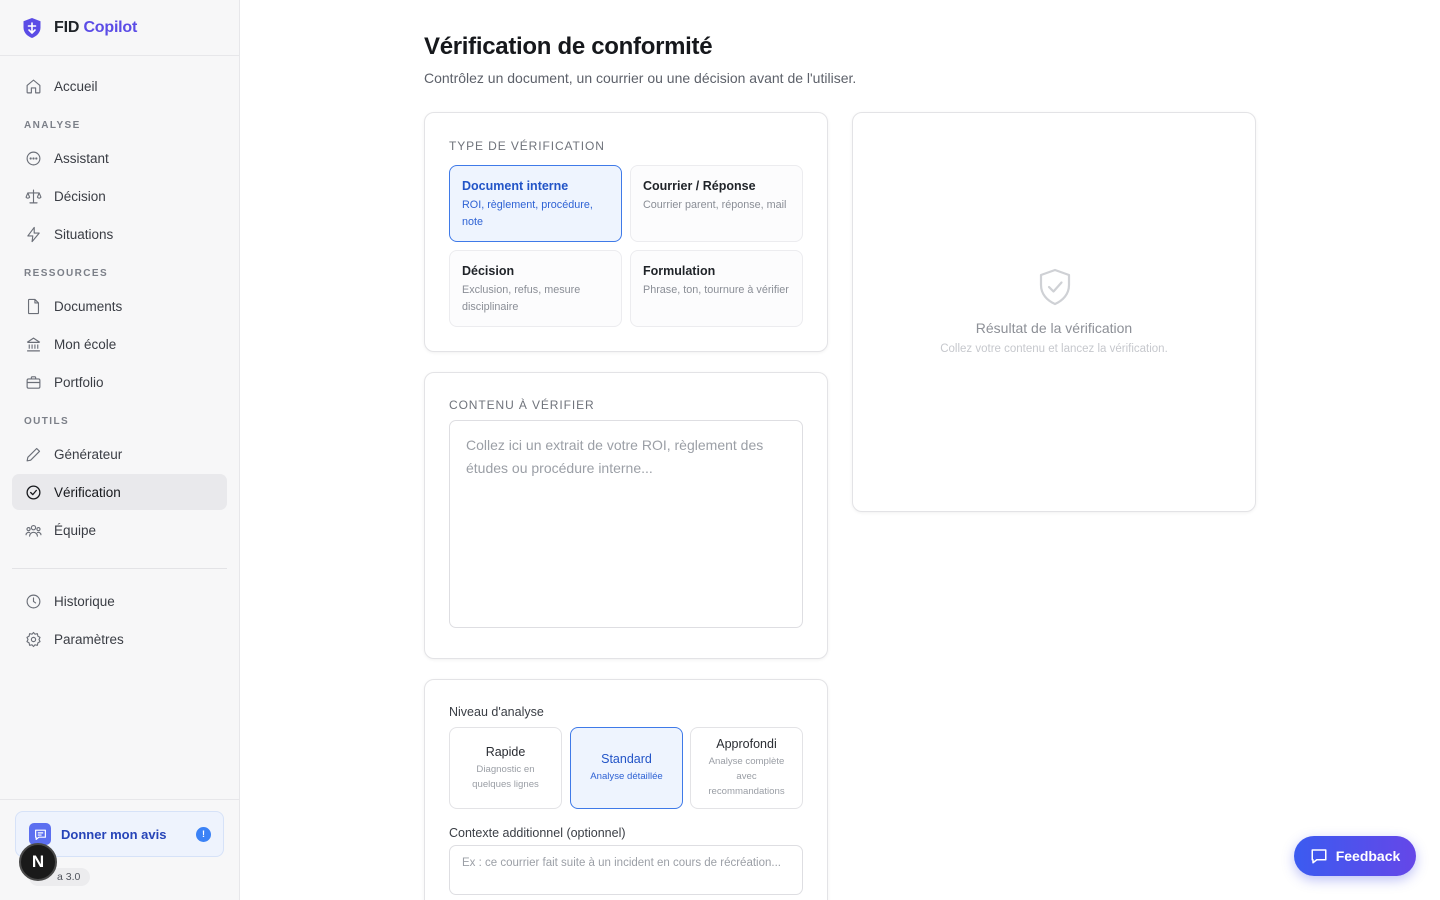  I want to click on level-title: Approfondi, so click(746, 744).